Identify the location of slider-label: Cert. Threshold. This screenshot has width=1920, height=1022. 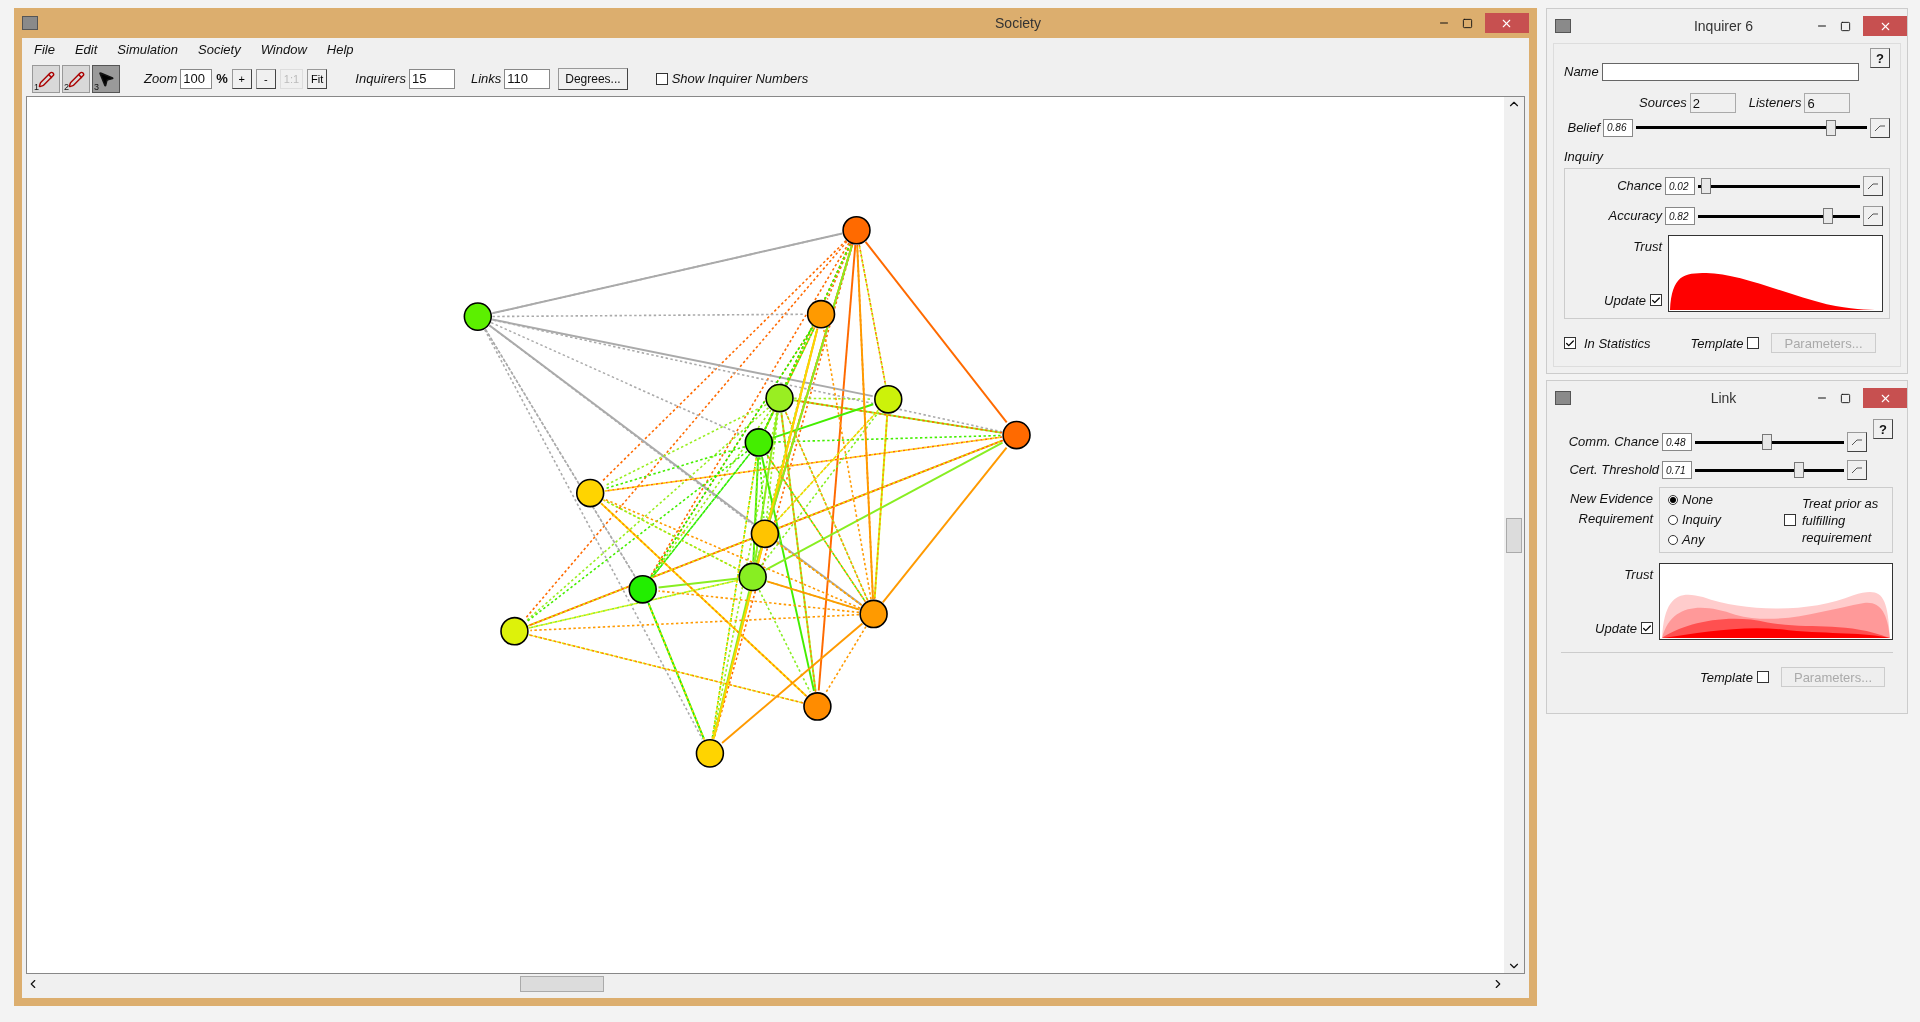
(1613, 470).